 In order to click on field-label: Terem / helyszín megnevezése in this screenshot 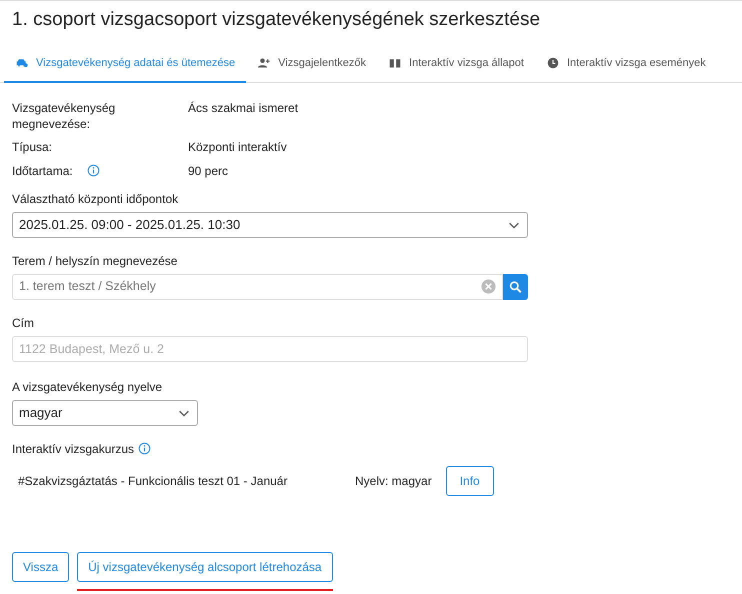, I will do `click(95, 261)`.